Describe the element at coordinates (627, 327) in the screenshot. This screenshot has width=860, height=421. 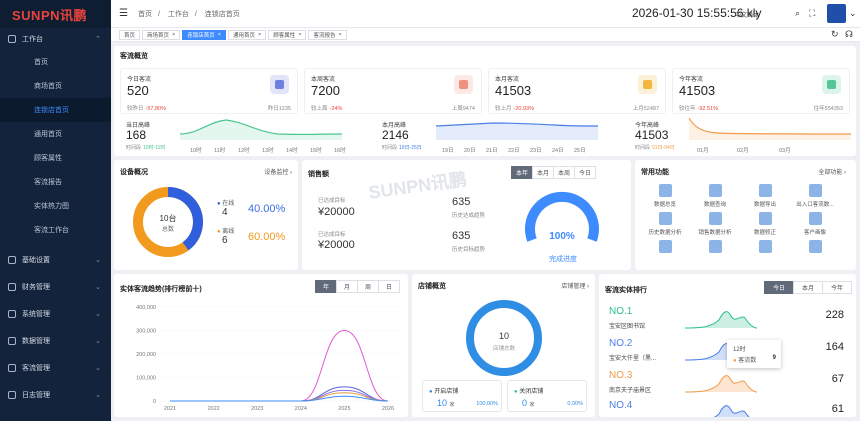
I see `ranking-name: 宝安区图书馆` at that location.